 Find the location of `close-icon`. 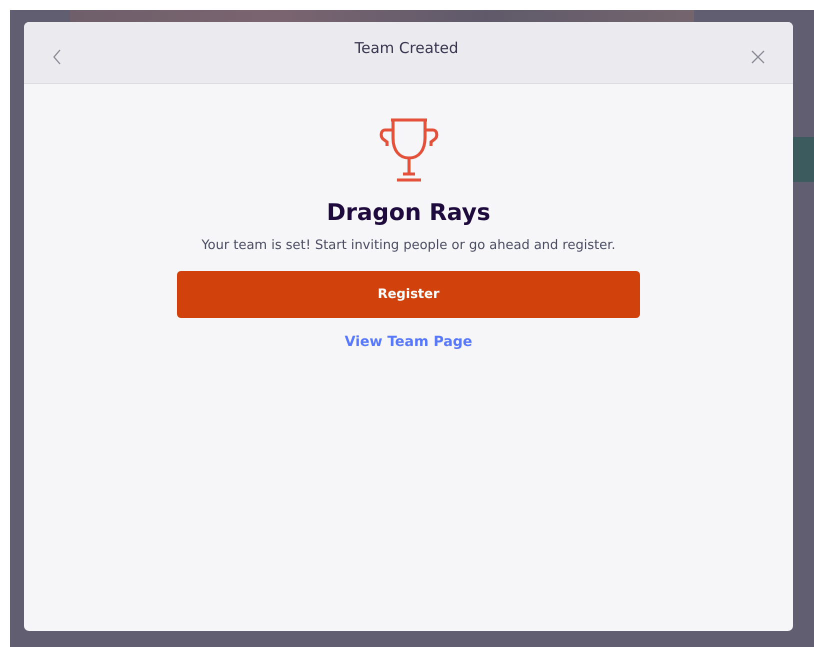

close-icon is located at coordinates (758, 57).